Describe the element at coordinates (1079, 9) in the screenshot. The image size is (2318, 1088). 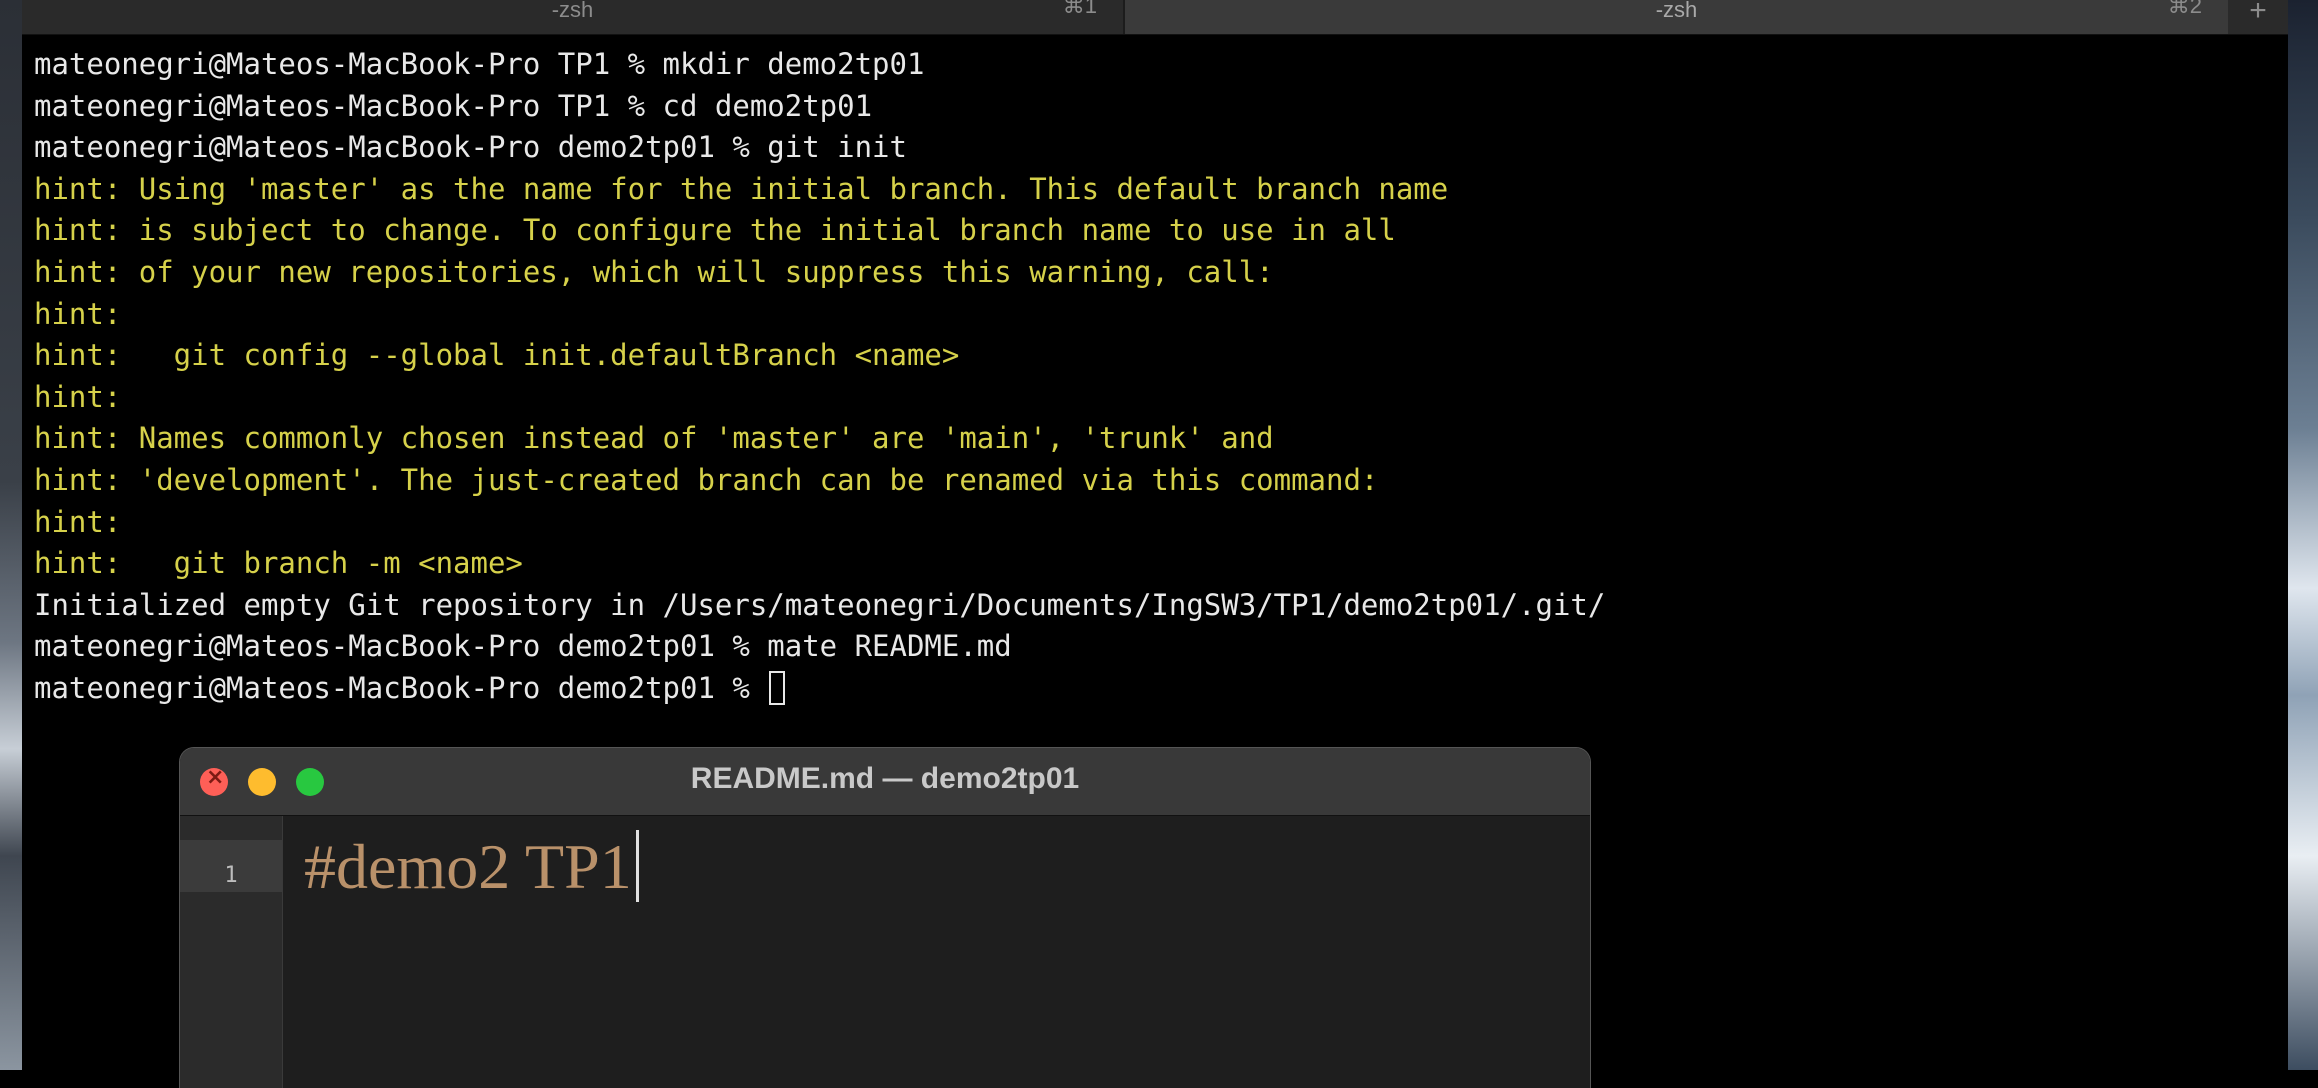
I see `tab-shortcut: ⌘1` at that location.